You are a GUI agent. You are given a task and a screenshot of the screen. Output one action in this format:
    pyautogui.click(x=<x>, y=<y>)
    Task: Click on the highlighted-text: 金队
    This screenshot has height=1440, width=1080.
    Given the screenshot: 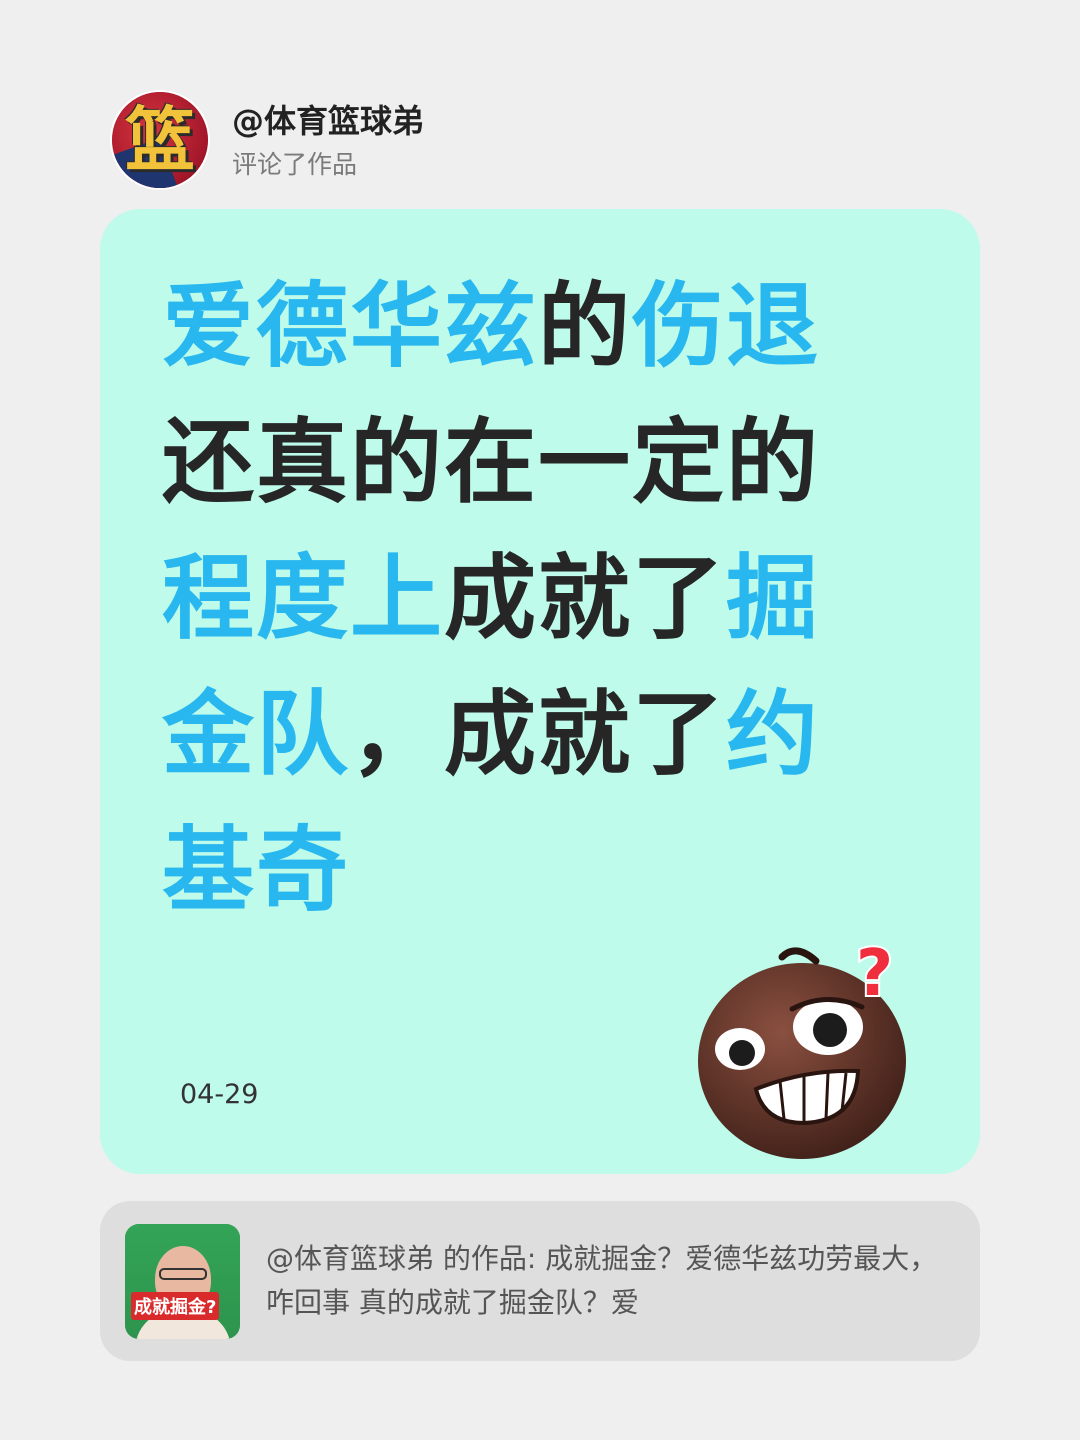 What is the action you would take?
    pyautogui.click(x=256, y=734)
    